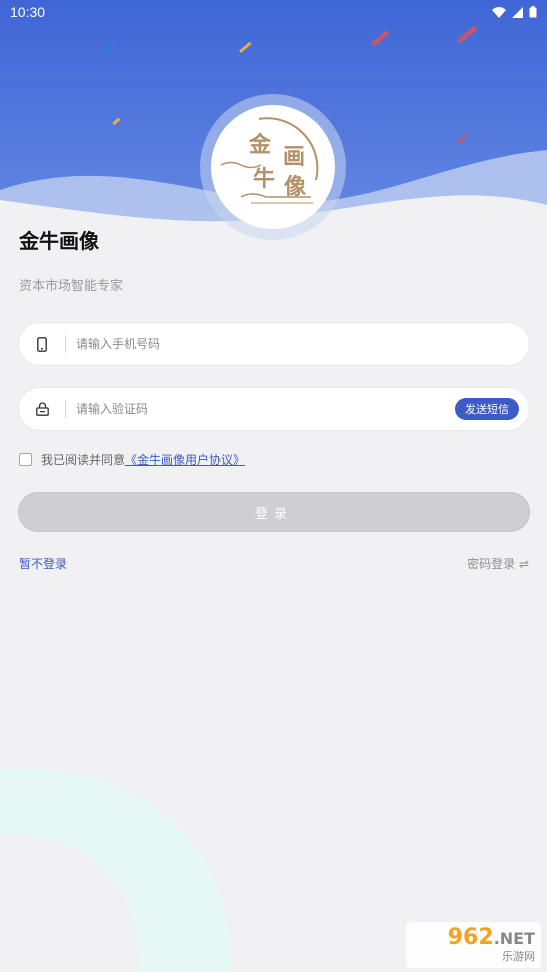 The image size is (547, 972). Describe the element at coordinates (498, 563) in the screenshot. I see `password-login-link: 密码登录 ⇌` at that location.